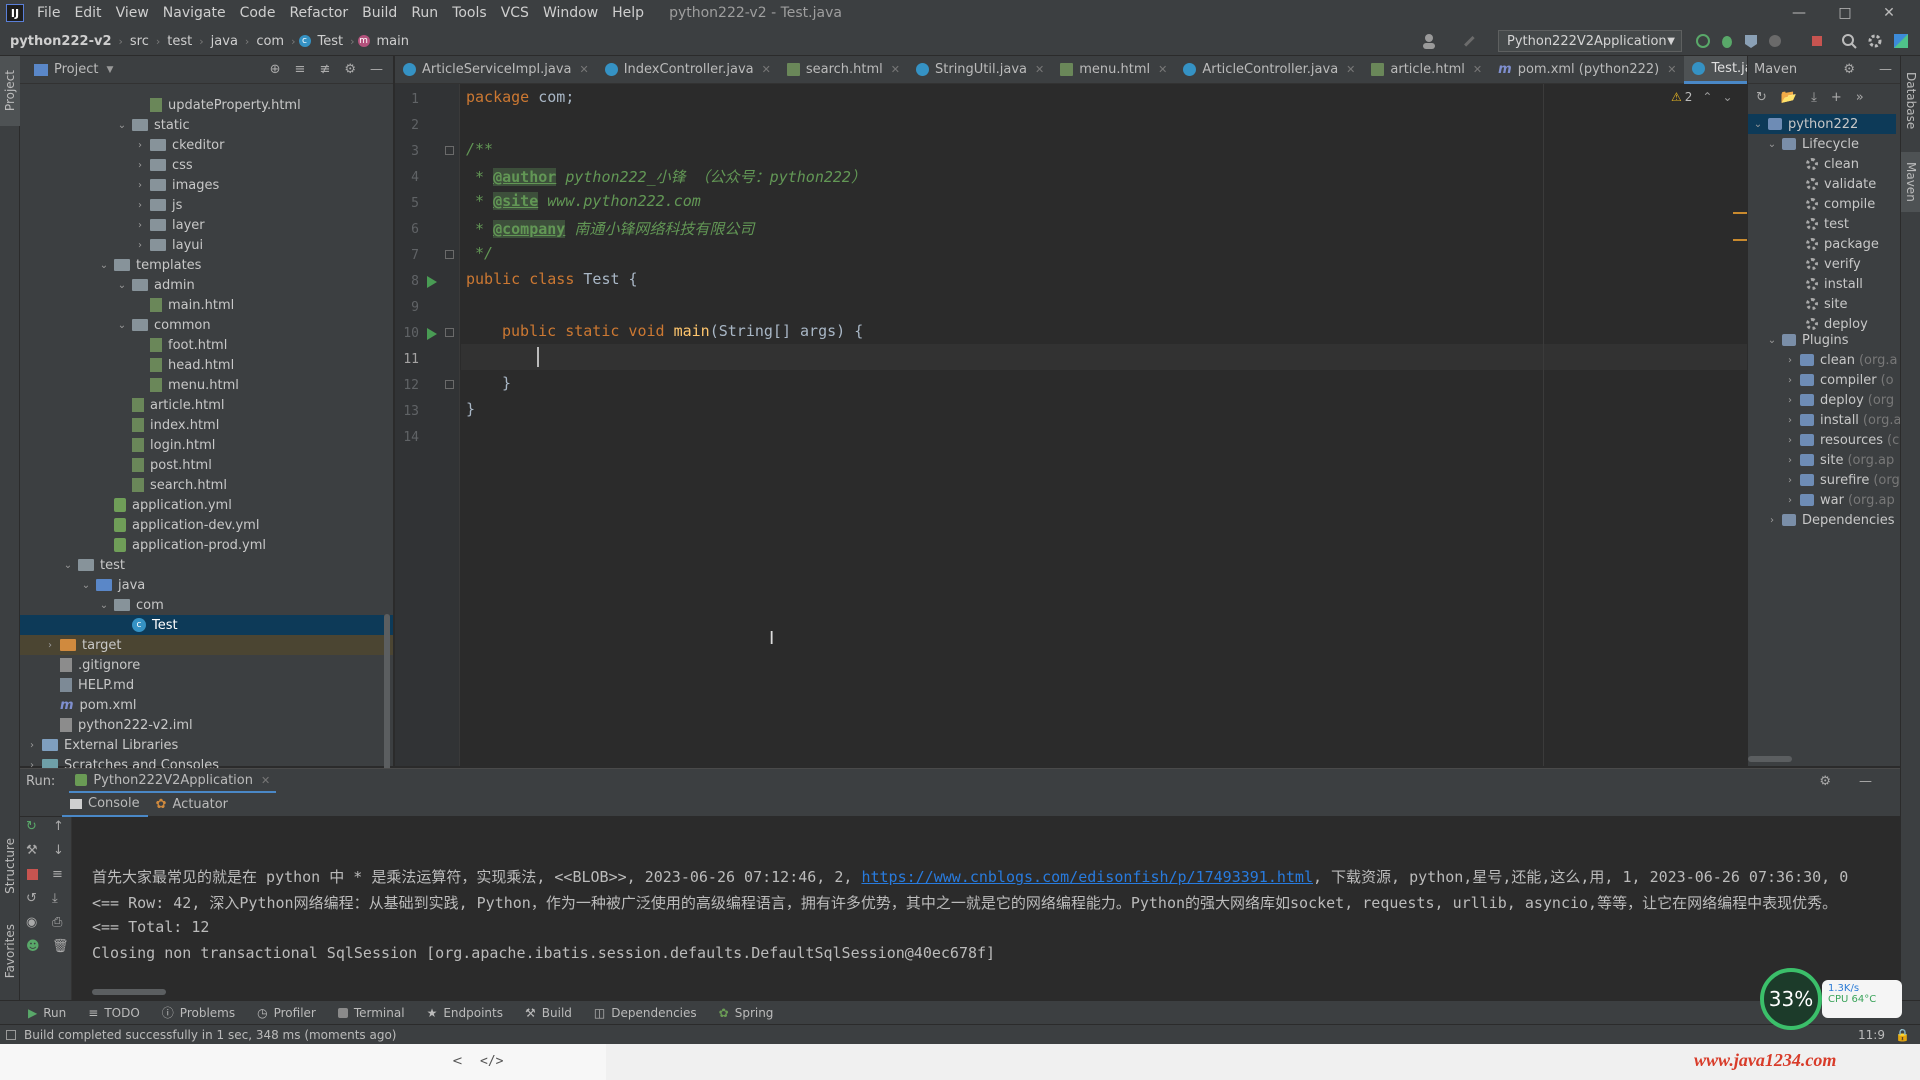  I want to click on problems-tool-button: ⓘ Problems, so click(198, 1012).